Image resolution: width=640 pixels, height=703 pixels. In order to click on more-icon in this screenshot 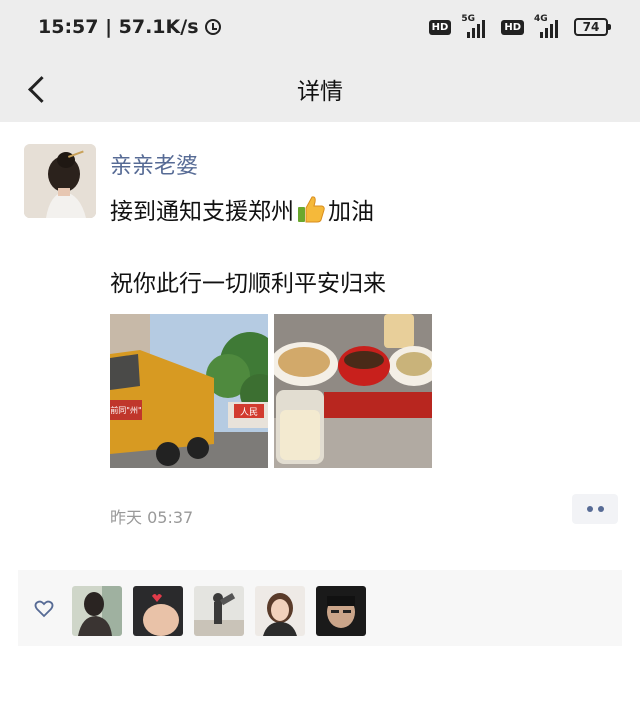, I will do `click(595, 509)`.